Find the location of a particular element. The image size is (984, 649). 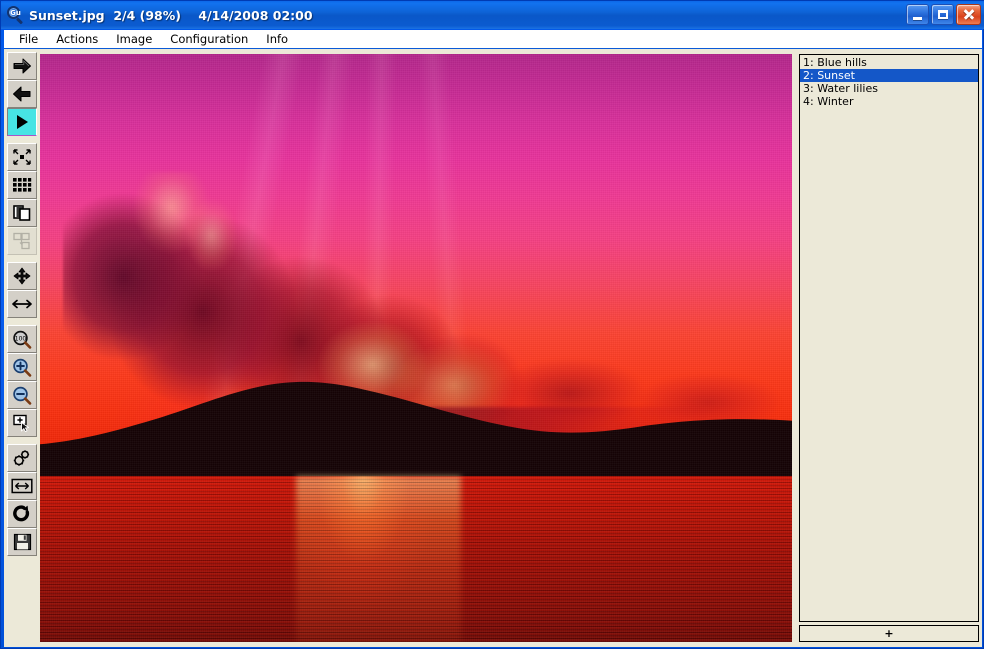

close-icon is located at coordinates (968, 14).